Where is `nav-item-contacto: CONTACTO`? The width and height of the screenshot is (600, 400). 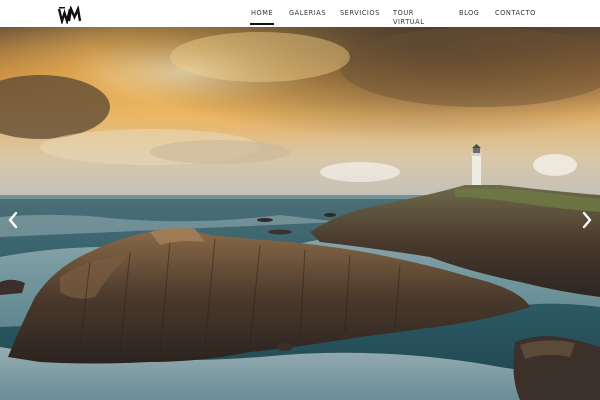 nav-item-contacto: CONTACTO is located at coordinates (515, 13).